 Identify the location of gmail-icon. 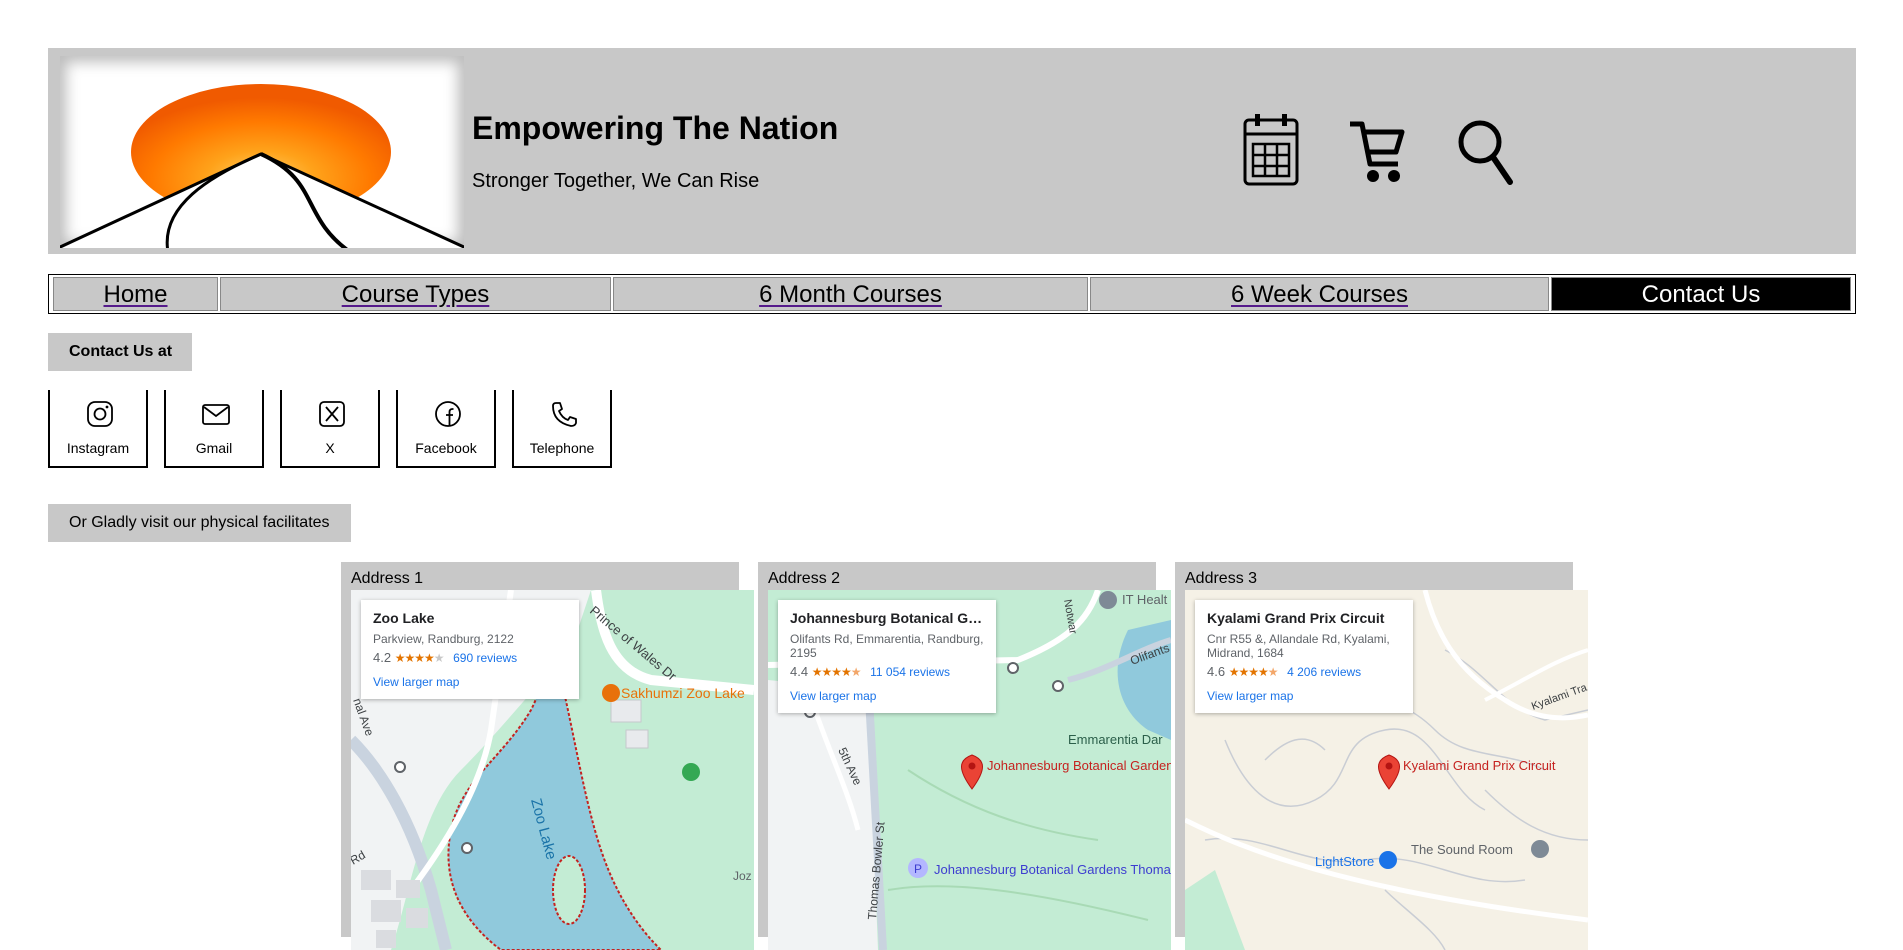
(216, 414).